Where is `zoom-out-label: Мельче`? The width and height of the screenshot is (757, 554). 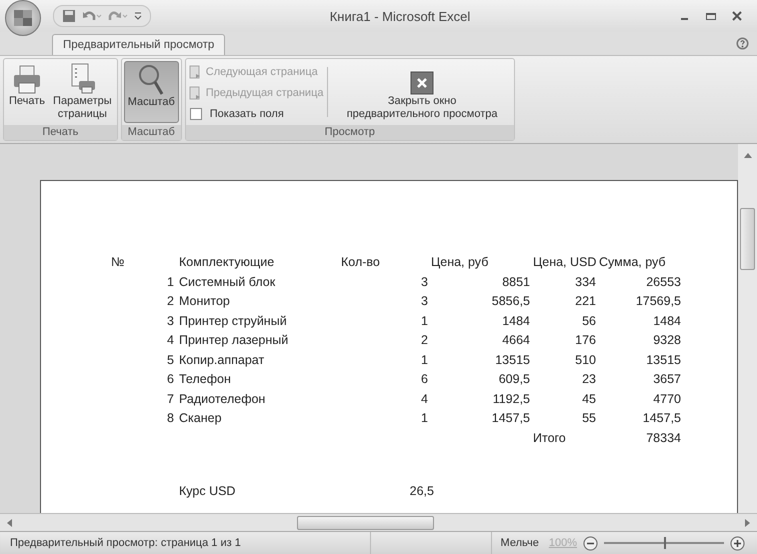 zoom-out-label: Мельче is located at coordinates (519, 543).